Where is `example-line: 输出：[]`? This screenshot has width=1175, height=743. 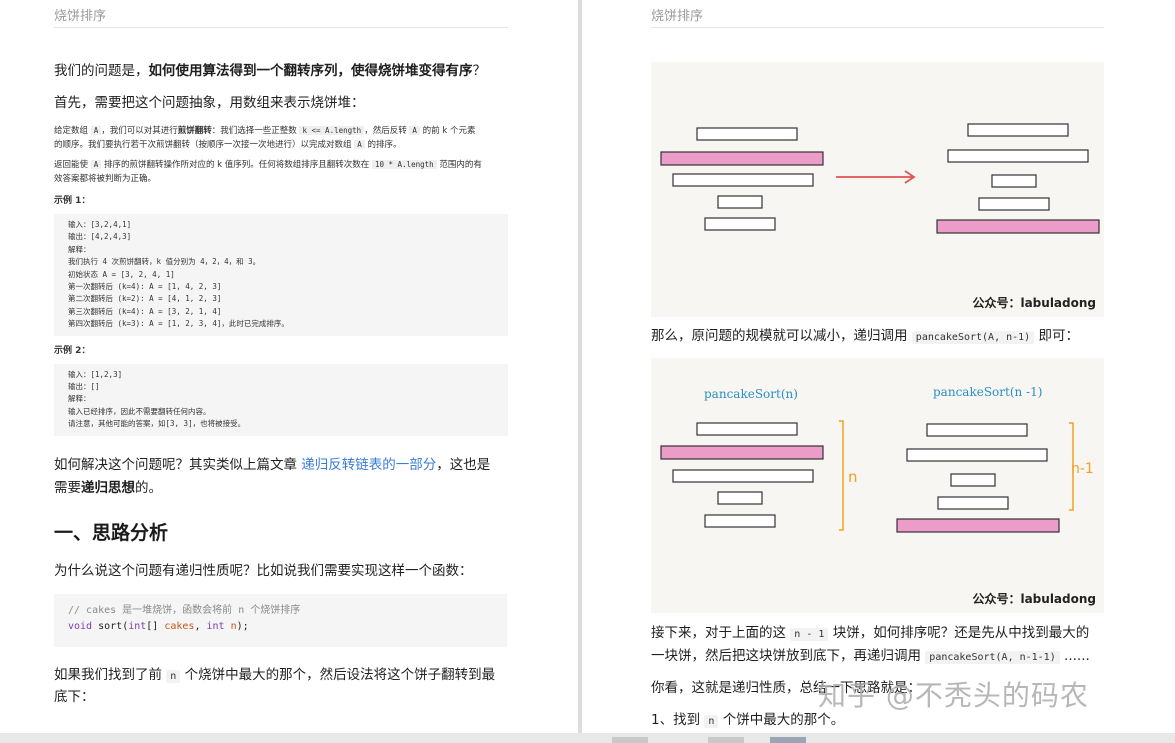 example-line: 输出：[] is located at coordinates (84, 387).